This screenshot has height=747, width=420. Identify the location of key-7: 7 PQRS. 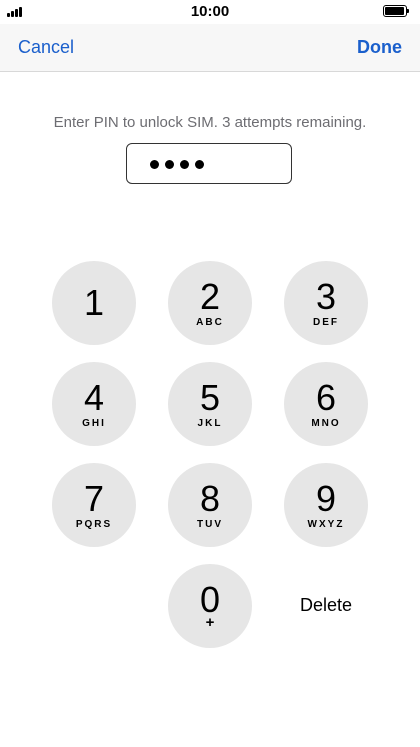
(94, 505).